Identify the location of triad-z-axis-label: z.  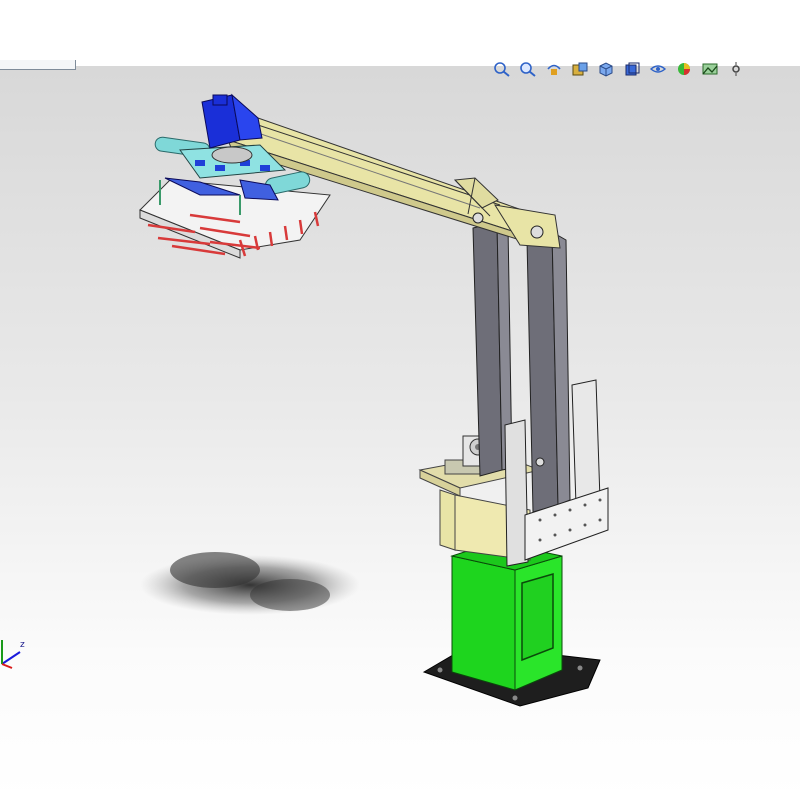
(22, 645).